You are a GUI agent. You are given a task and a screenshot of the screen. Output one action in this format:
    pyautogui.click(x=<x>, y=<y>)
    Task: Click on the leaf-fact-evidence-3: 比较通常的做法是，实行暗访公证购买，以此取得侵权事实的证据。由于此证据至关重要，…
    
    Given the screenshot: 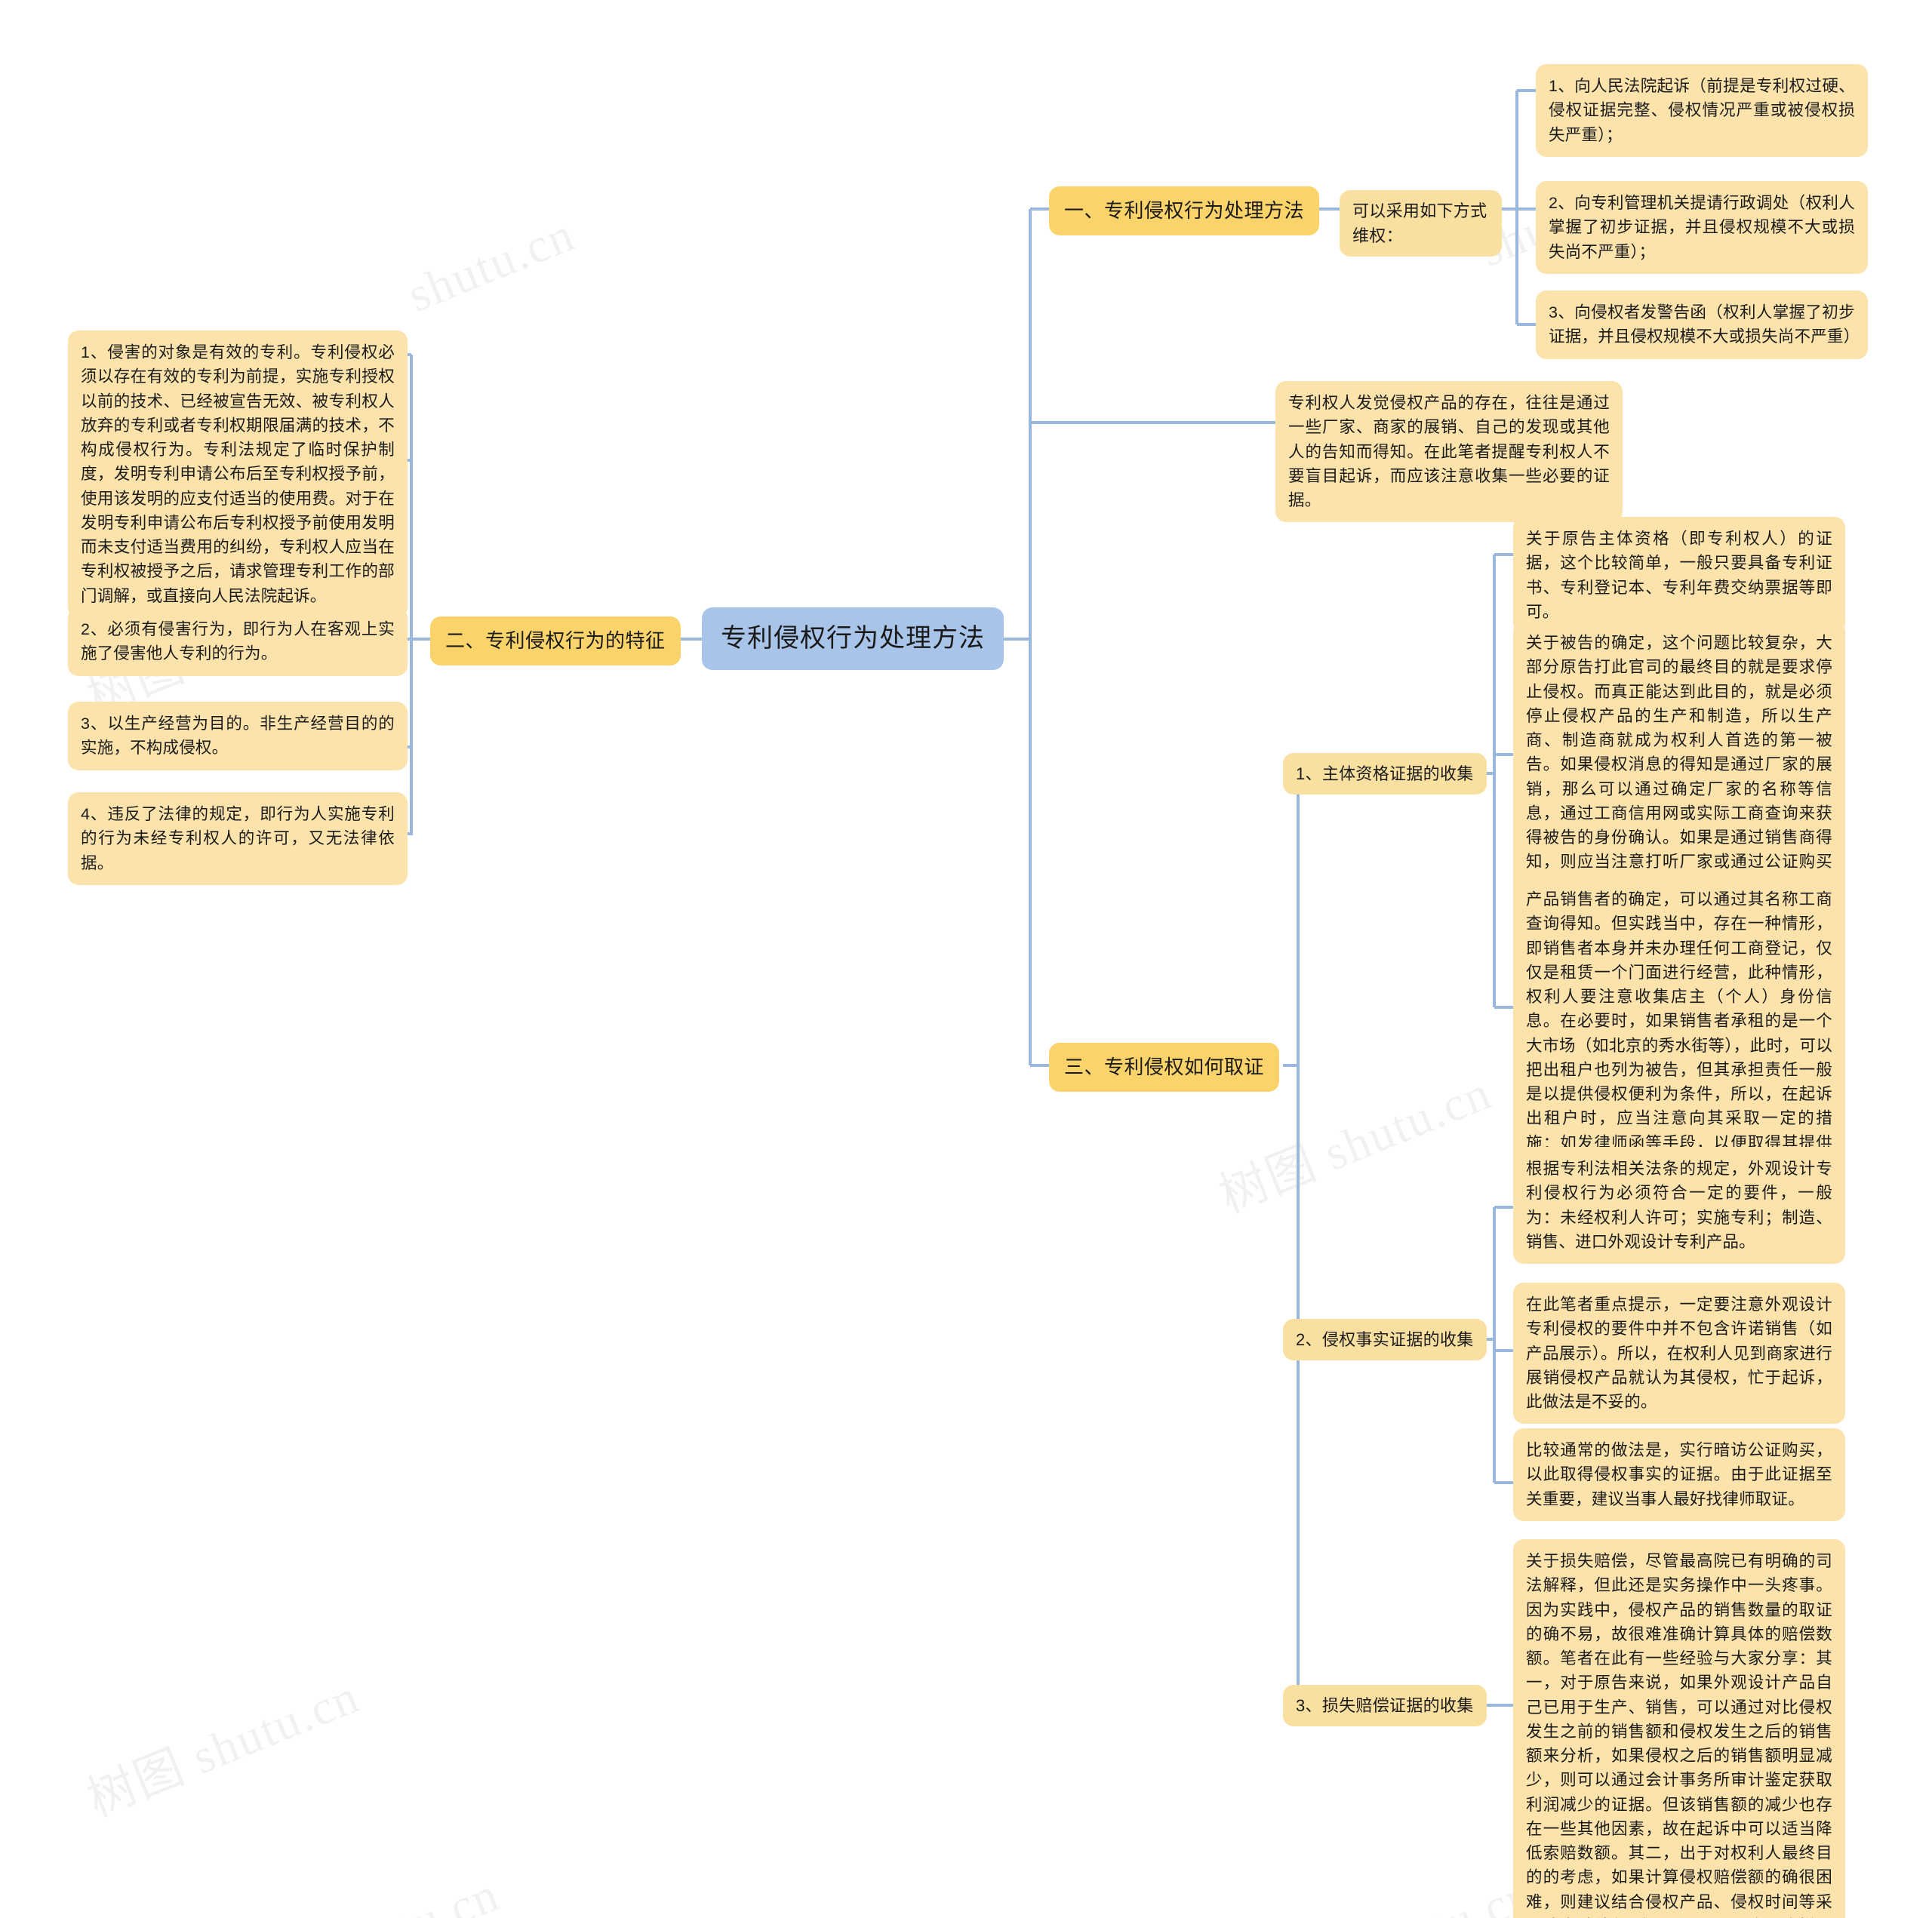 What is the action you would take?
    pyautogui.click(x=1679, y=1474)
    